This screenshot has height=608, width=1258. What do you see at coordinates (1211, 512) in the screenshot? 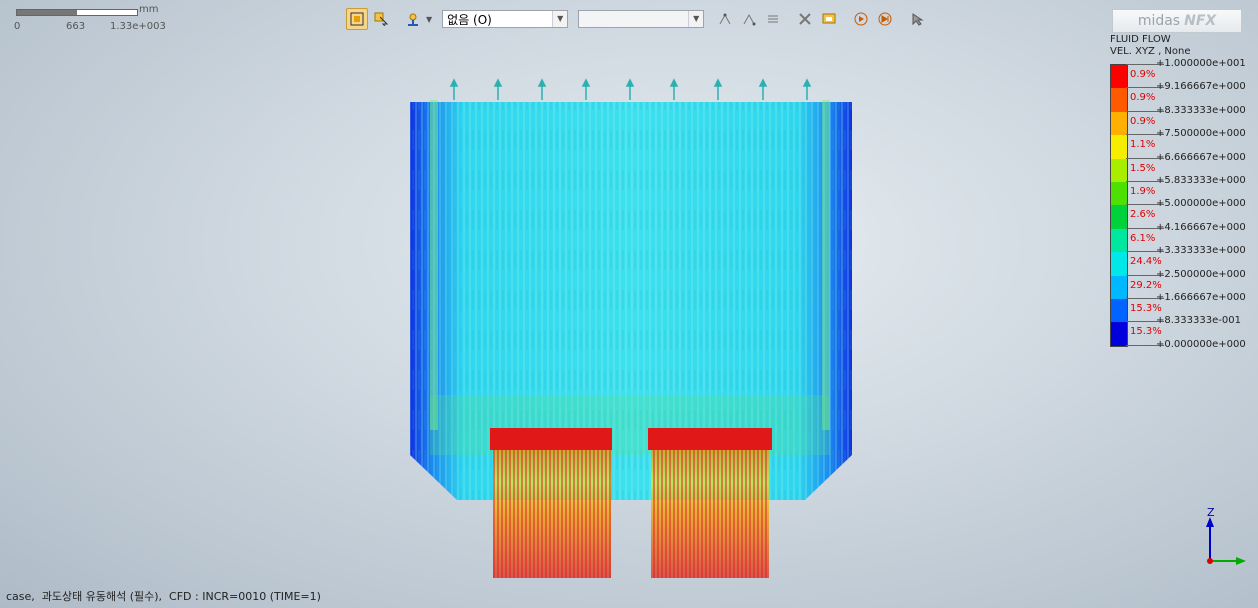
I see `axis-z-label: Z` at bounding box center [1211, 512].